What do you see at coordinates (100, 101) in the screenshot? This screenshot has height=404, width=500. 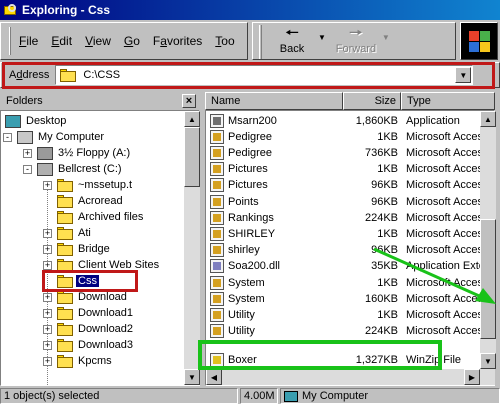 I see `folders-header: Folders ×` at bounding box center [100, 101].